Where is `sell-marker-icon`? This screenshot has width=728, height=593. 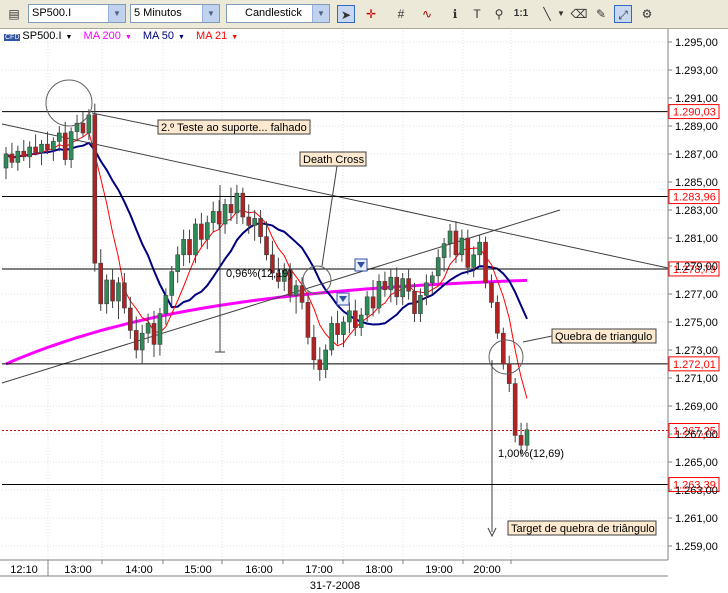
sell-marker-icon is located at coordinates (361, 265).